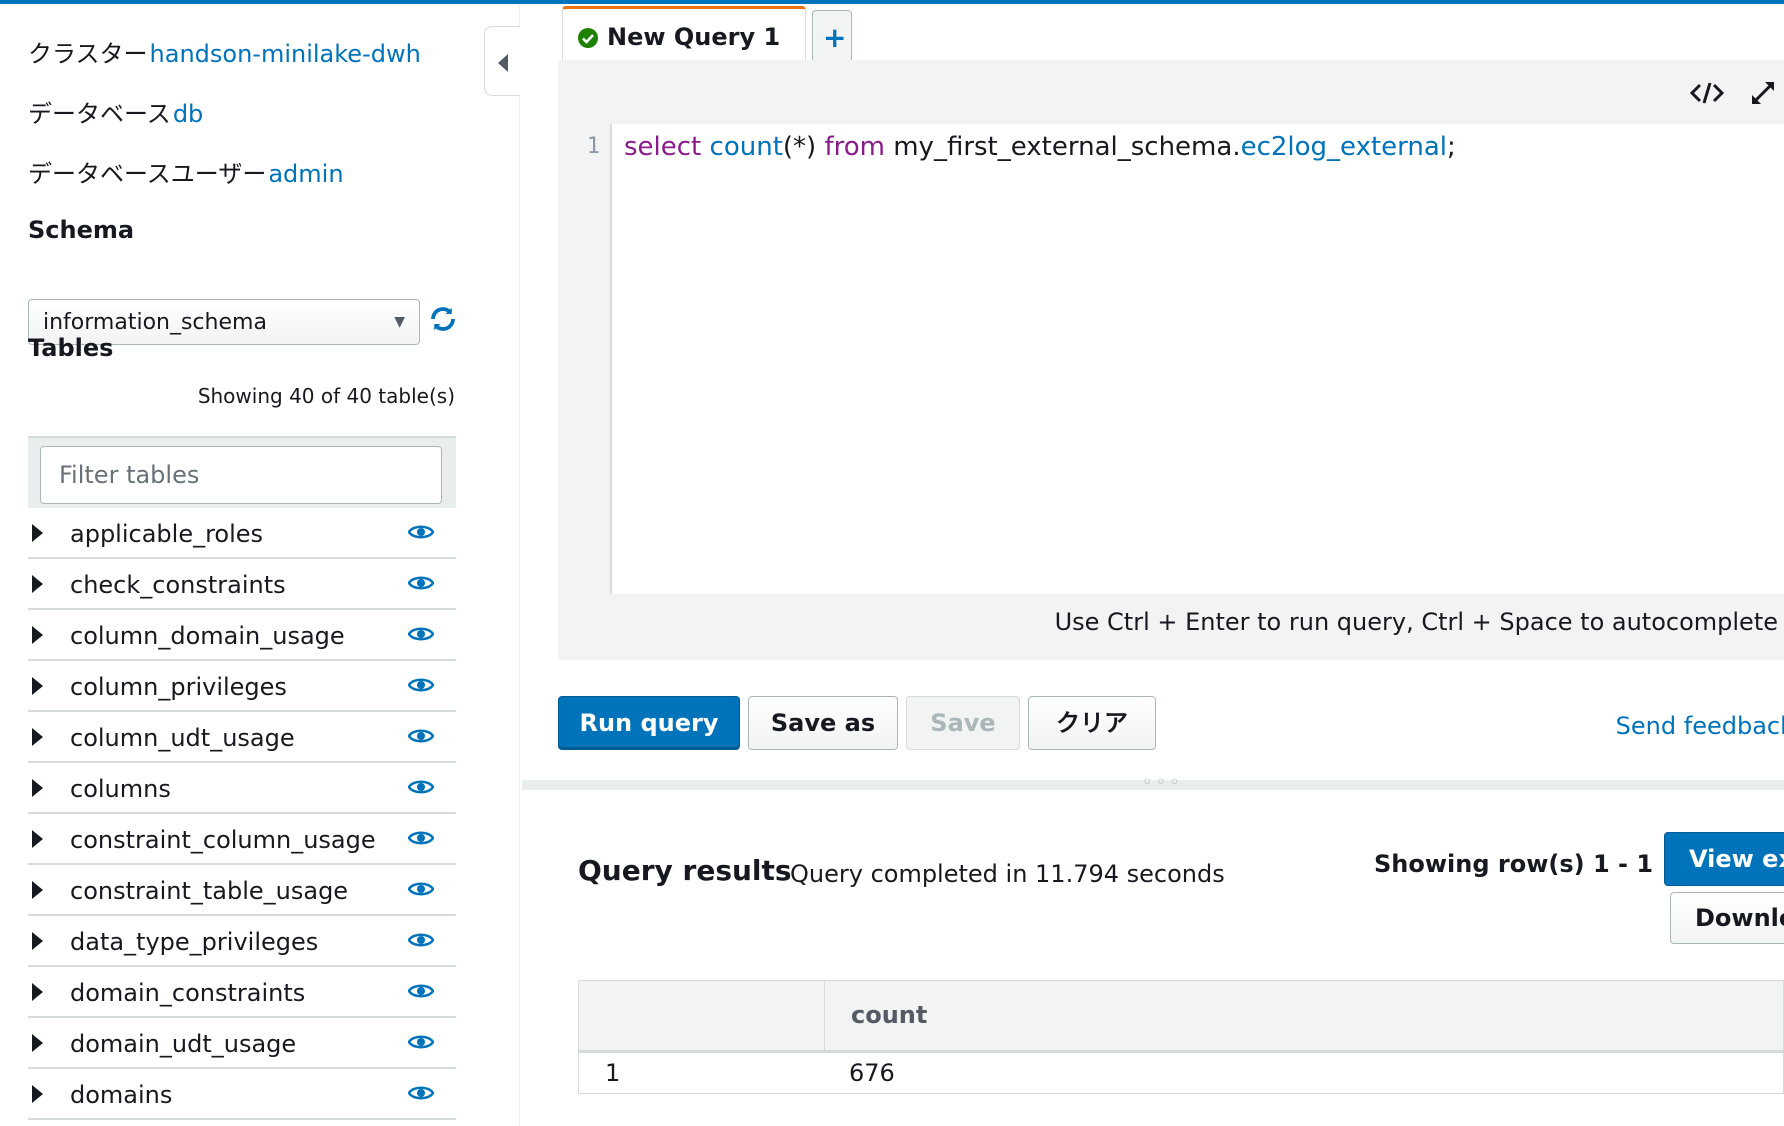 This screenshot has width=1784, height=1126. I want to click on table-row: column_udt_usage, so click(242, 737).